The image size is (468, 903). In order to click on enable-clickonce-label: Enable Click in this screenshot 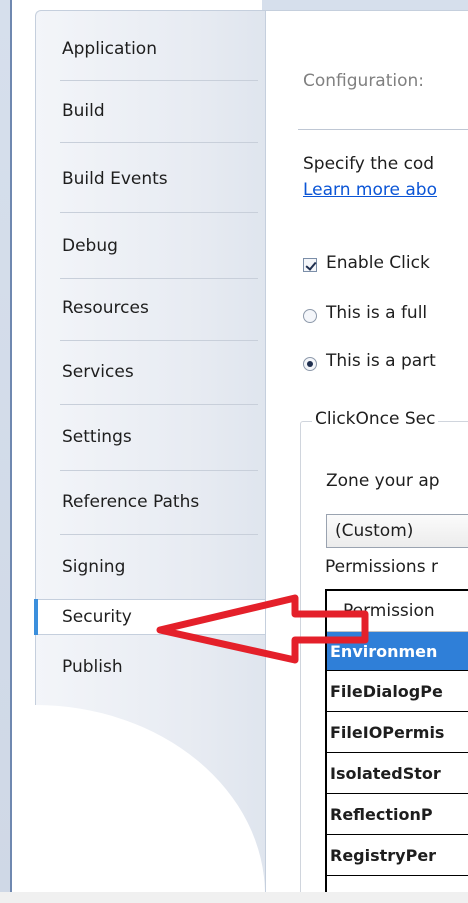, I will do `click(378, 263)`.